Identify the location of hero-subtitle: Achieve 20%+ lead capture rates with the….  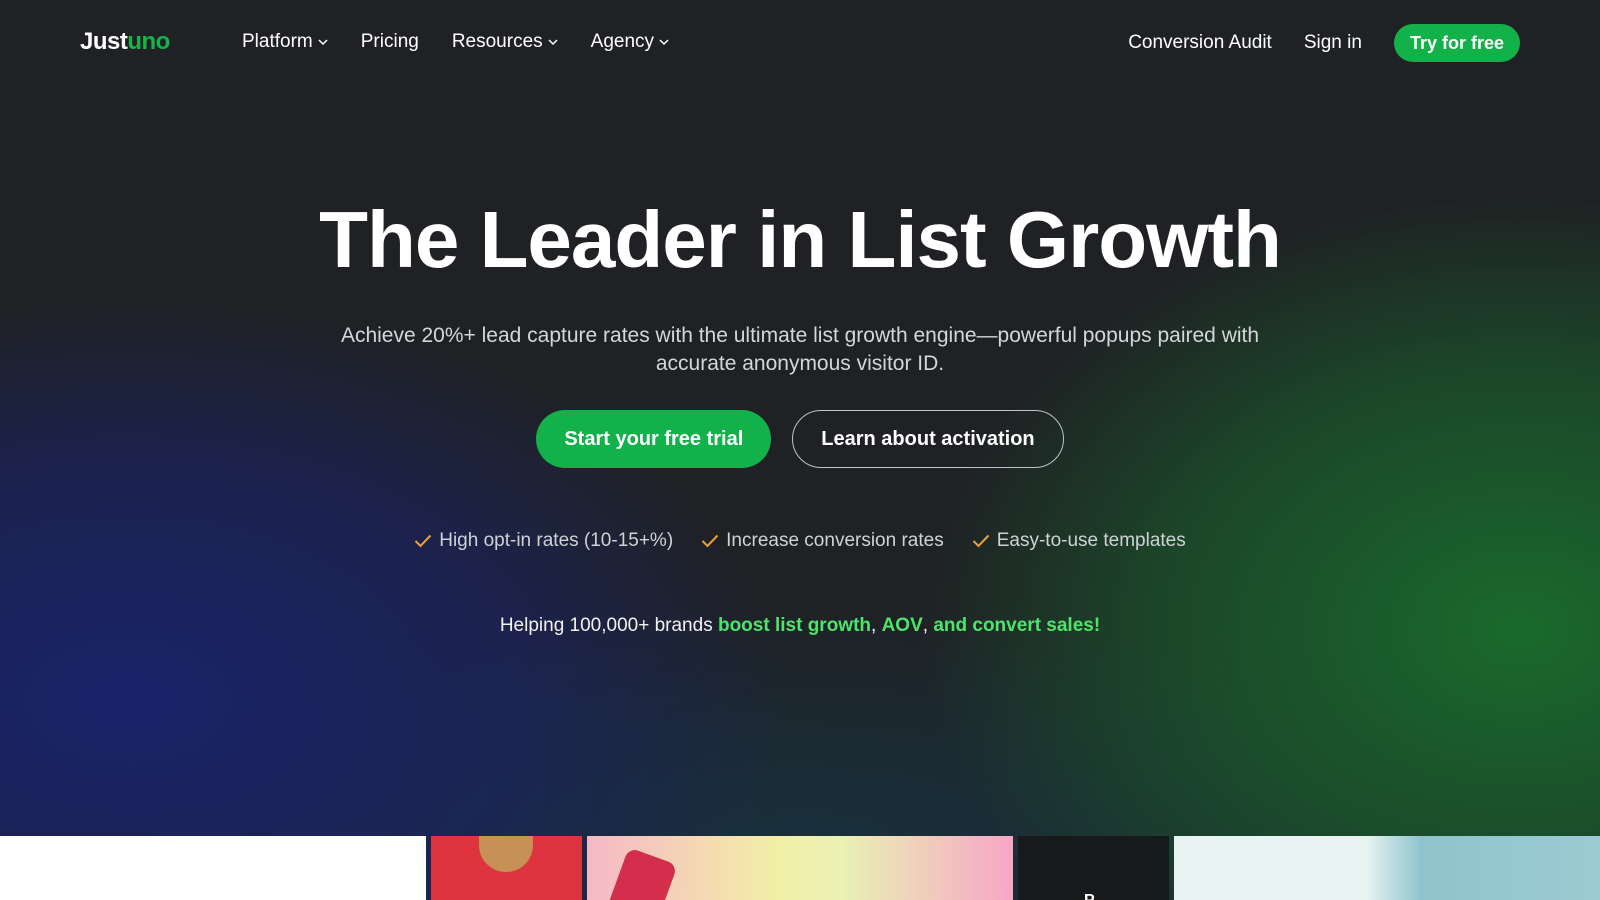
(800, 349).